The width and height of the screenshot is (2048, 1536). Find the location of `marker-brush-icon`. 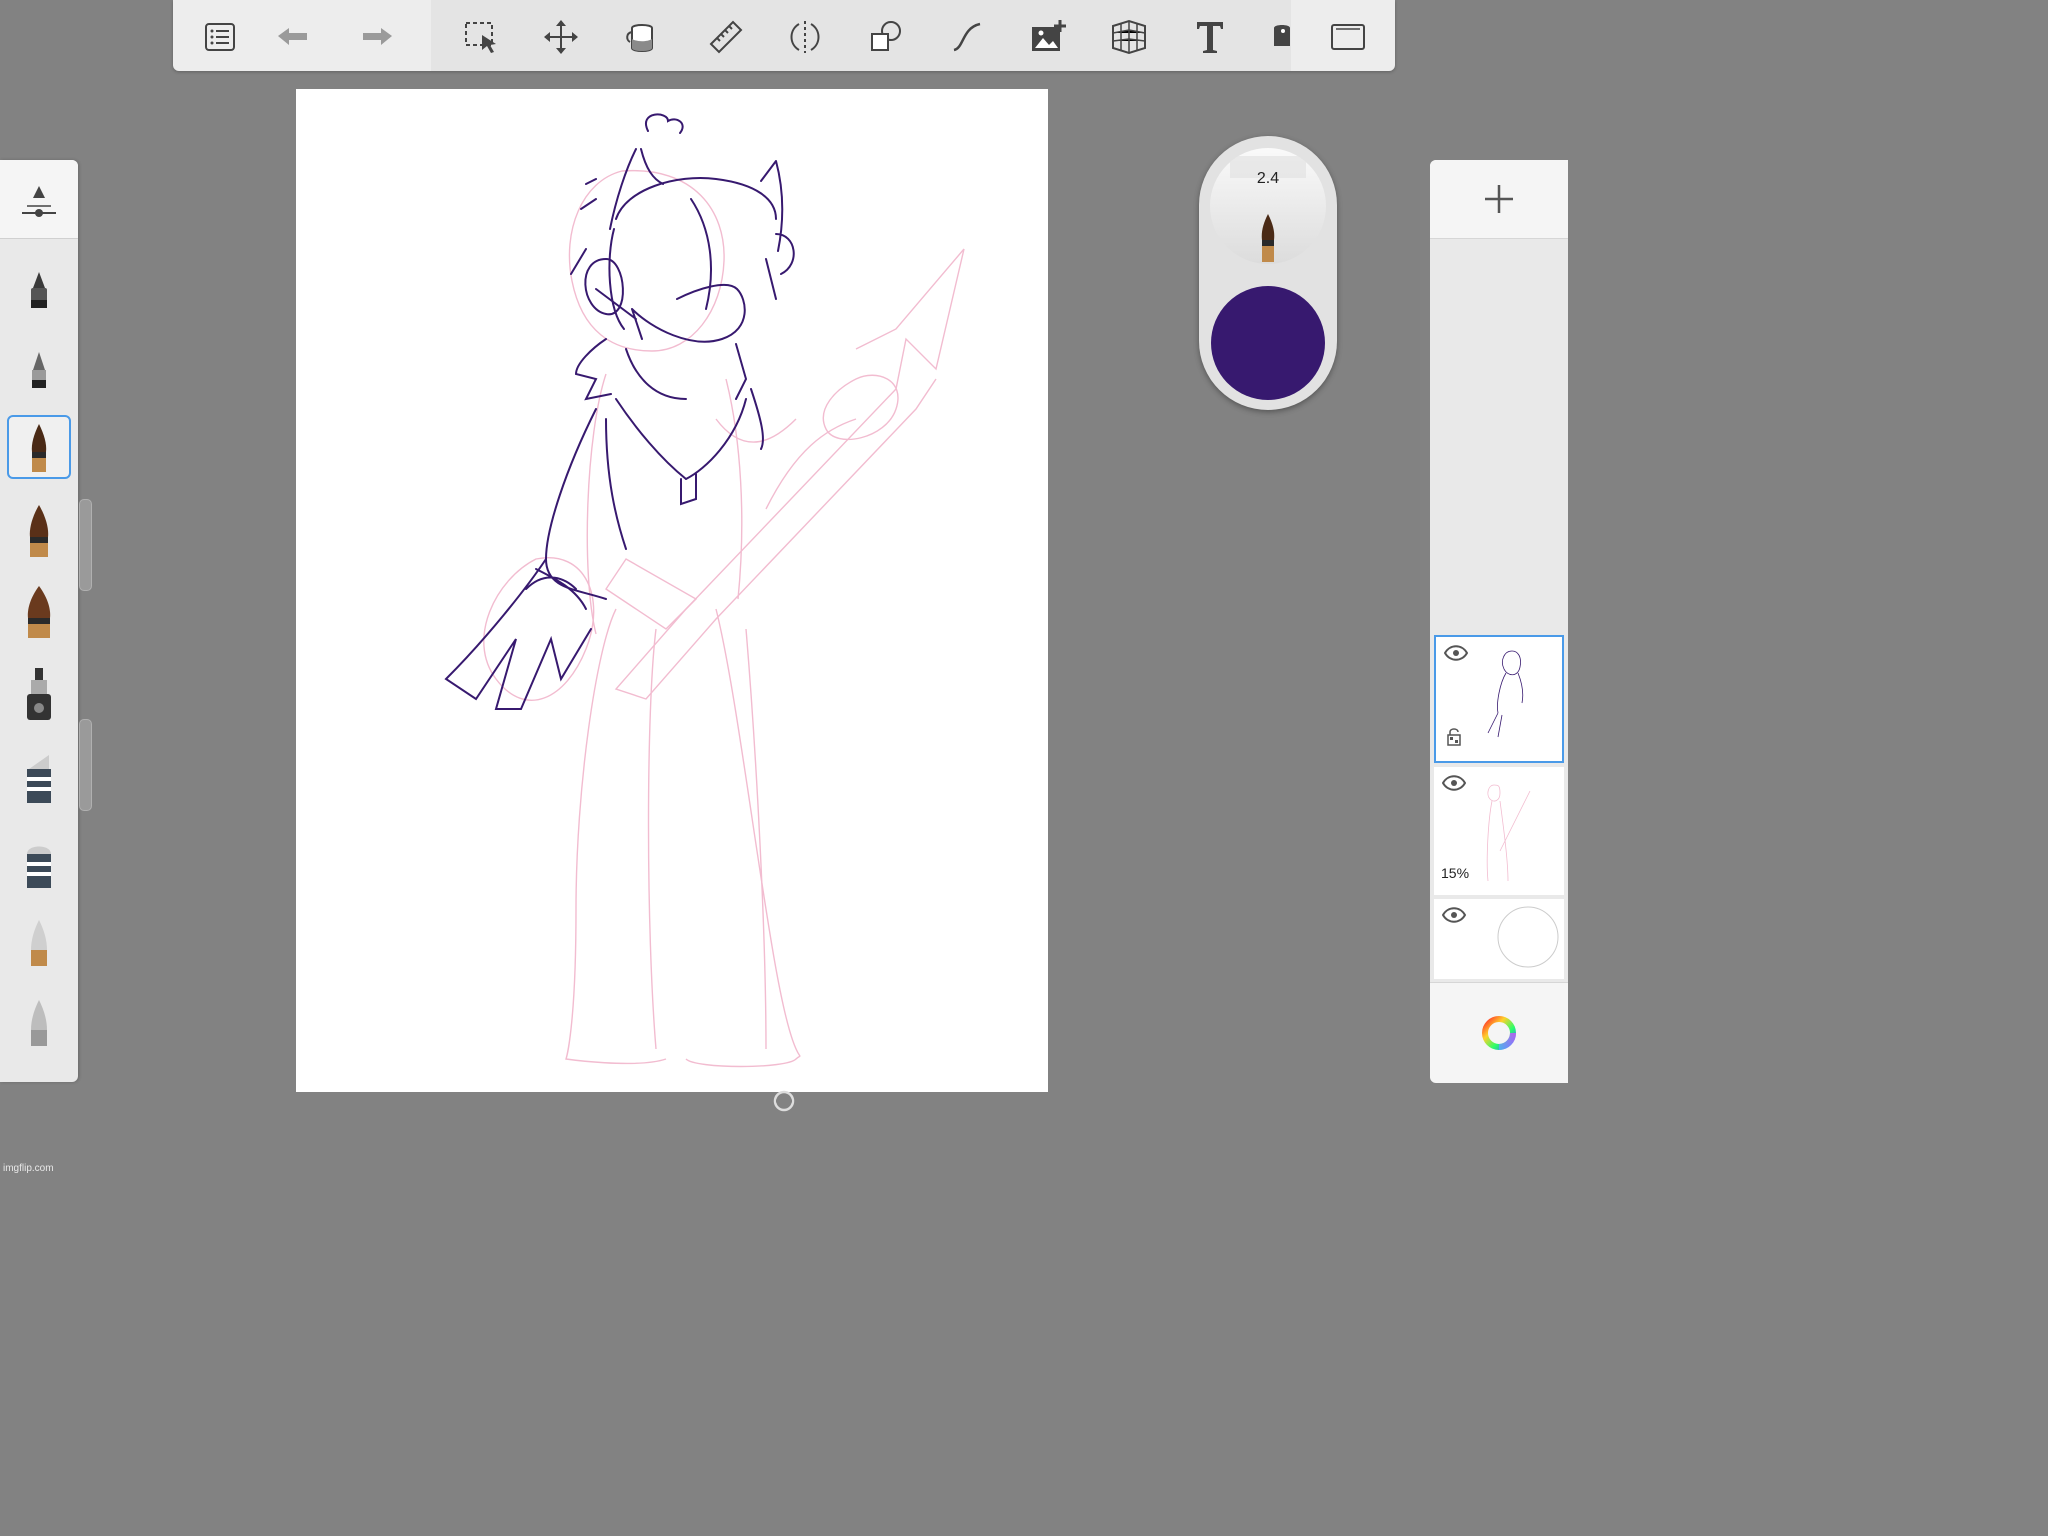

marker-brush-icon is located at coordinates (39, 779).